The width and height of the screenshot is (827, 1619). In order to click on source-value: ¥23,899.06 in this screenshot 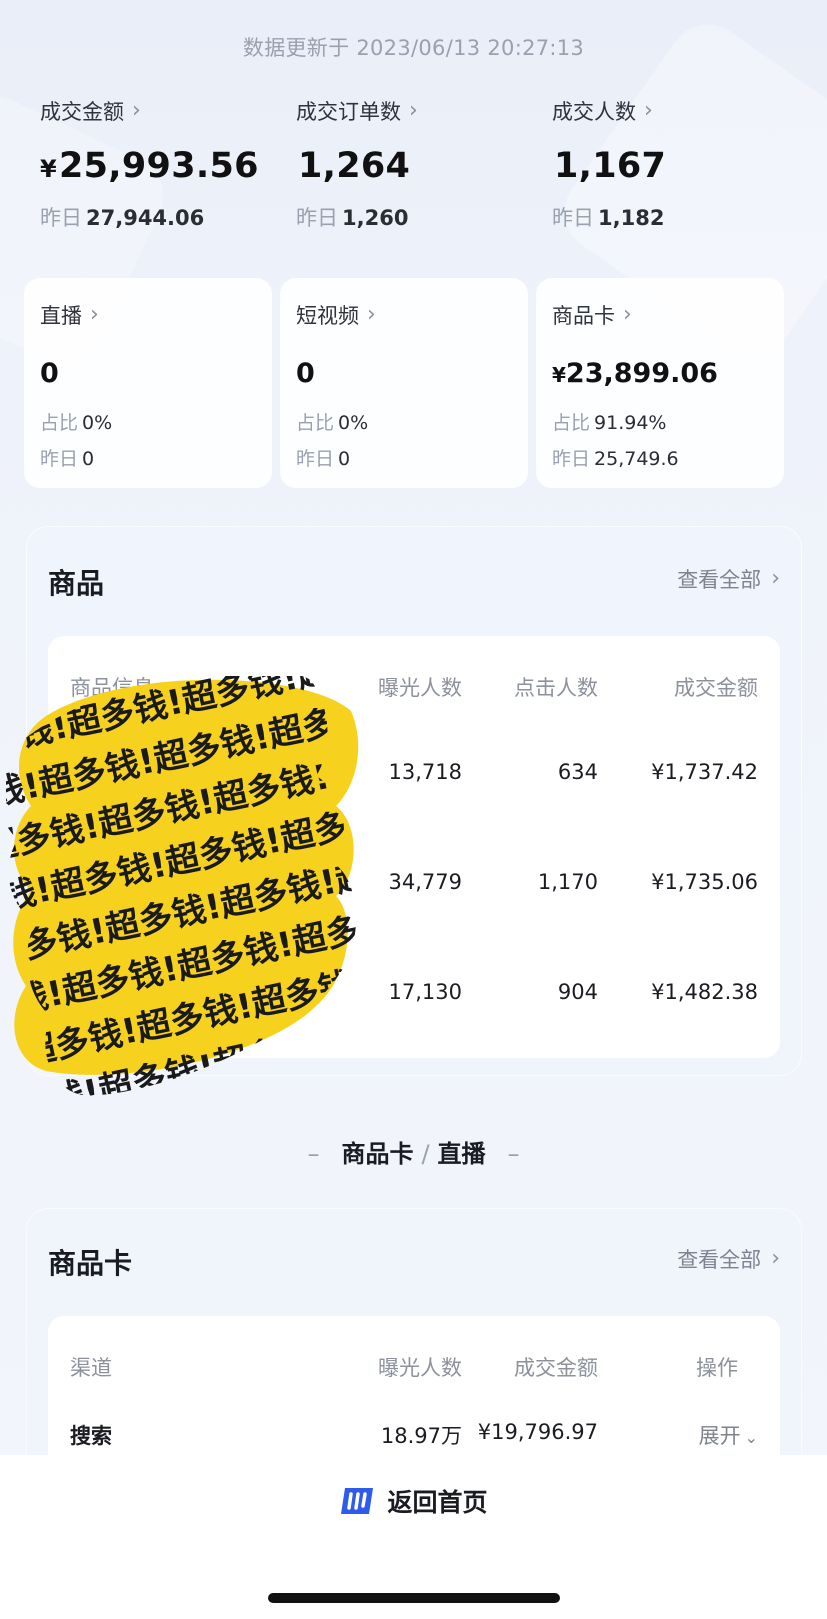, I will do `click(635, 373)`.